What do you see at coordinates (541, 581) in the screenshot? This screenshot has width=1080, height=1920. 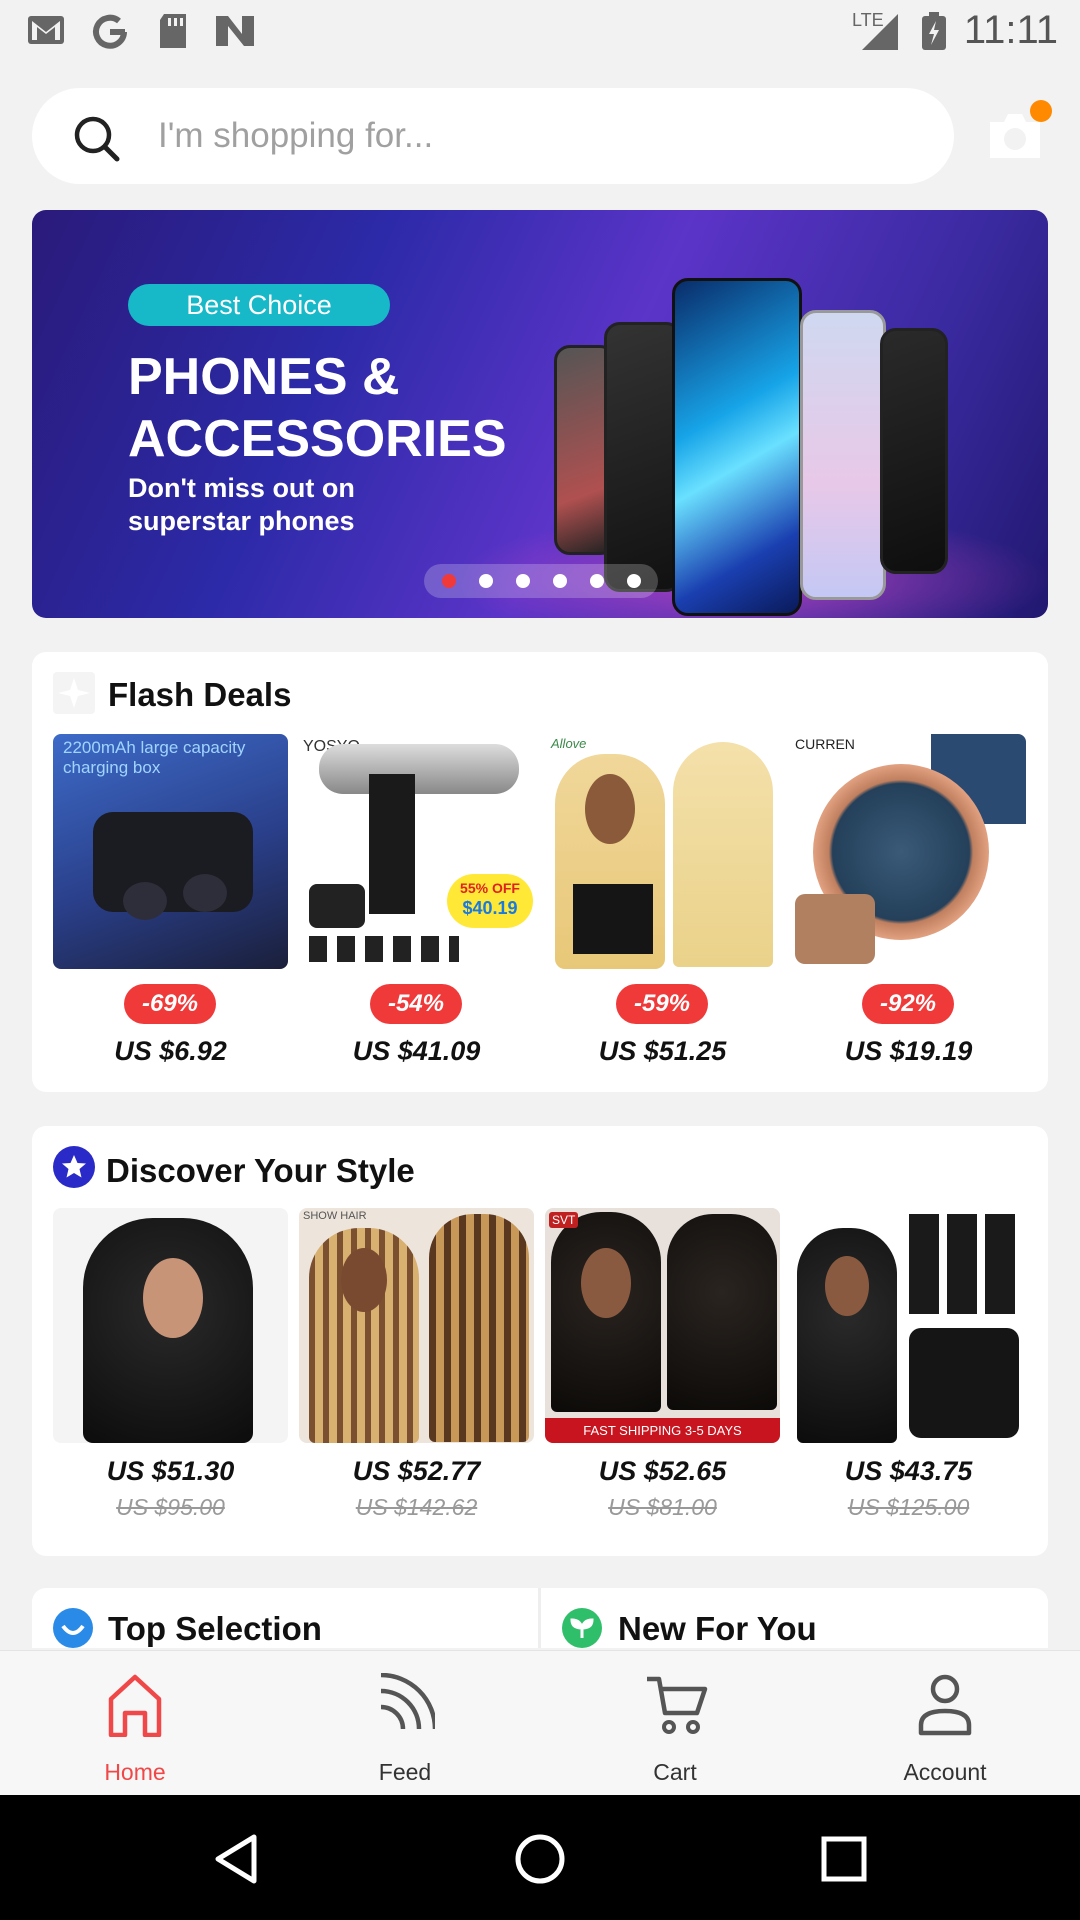 I see `carousel-indicator` at bounding box center [541, 581].